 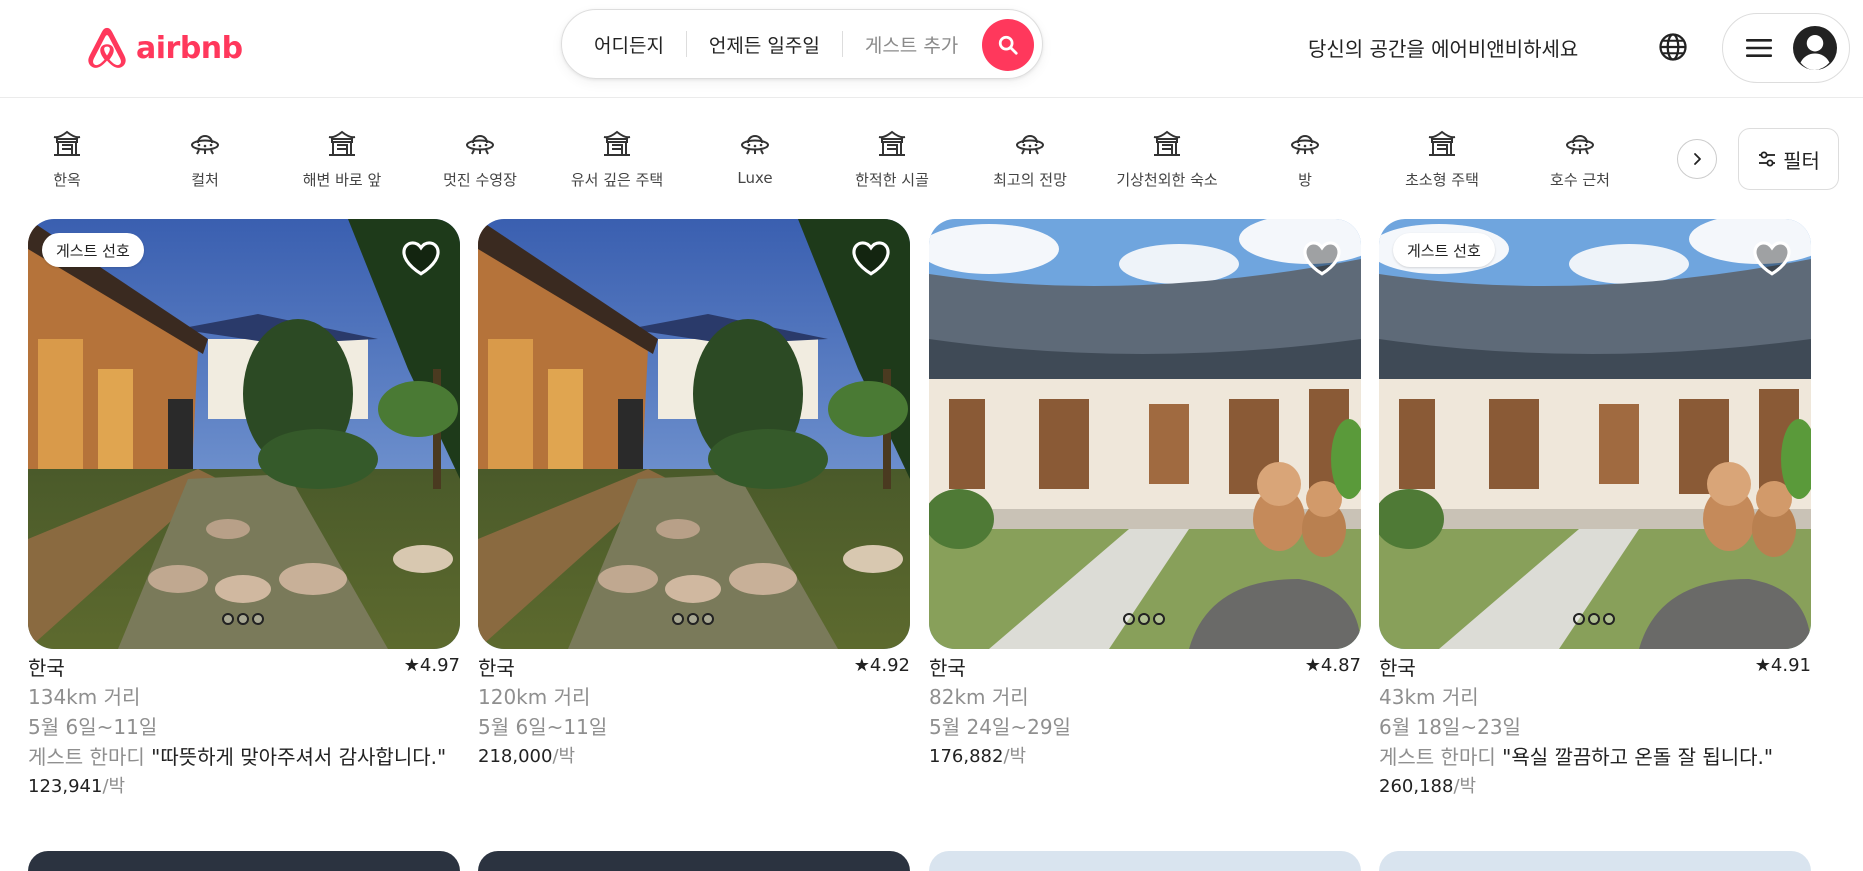 I want to click on listing-price: 260,188/박, so click(x=1595, y=787).